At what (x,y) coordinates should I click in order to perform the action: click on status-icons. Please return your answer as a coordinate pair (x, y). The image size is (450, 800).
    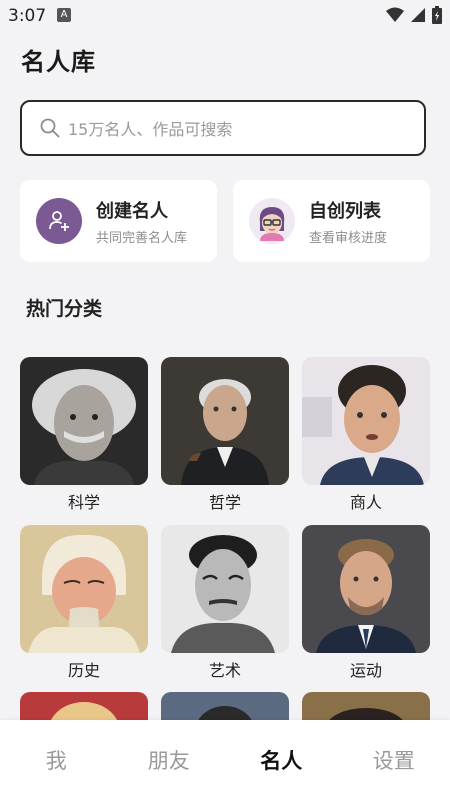
    Looking at the image, I should click on (414, 15).